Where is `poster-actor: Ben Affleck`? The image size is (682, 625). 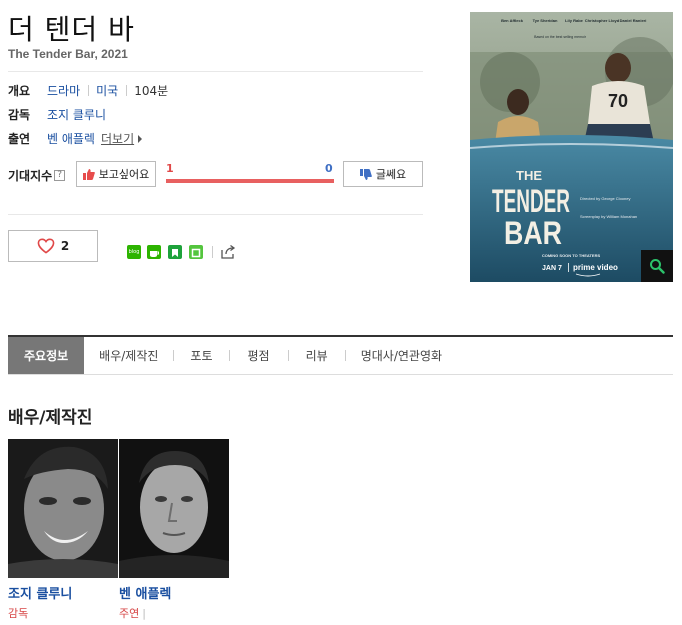
poster-actor: Ben Affleck is located at coordinates (512, 20).